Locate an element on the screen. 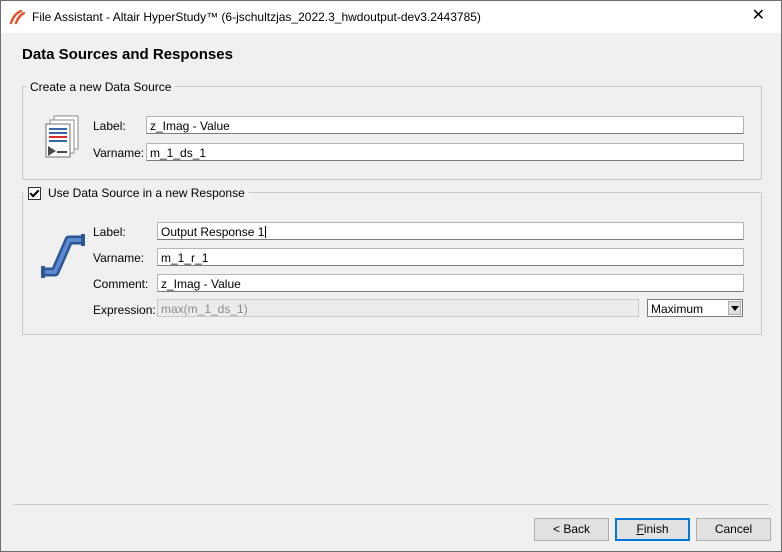  expression-mode-value: Maximum is located at coordinates (677, 309).